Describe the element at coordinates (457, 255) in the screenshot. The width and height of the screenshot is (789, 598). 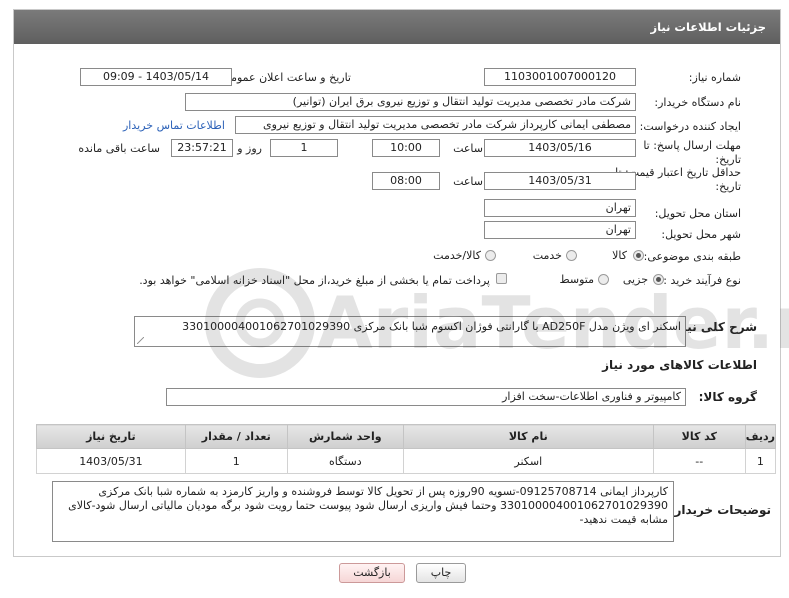
I see `category-option-goods-service: کالا/خدمت` at that location.